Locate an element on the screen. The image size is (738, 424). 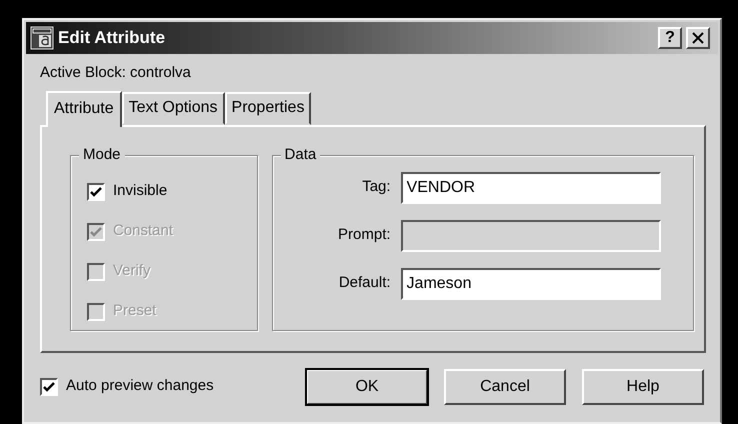
tab: Text Options is located at coordinates (173, 108).